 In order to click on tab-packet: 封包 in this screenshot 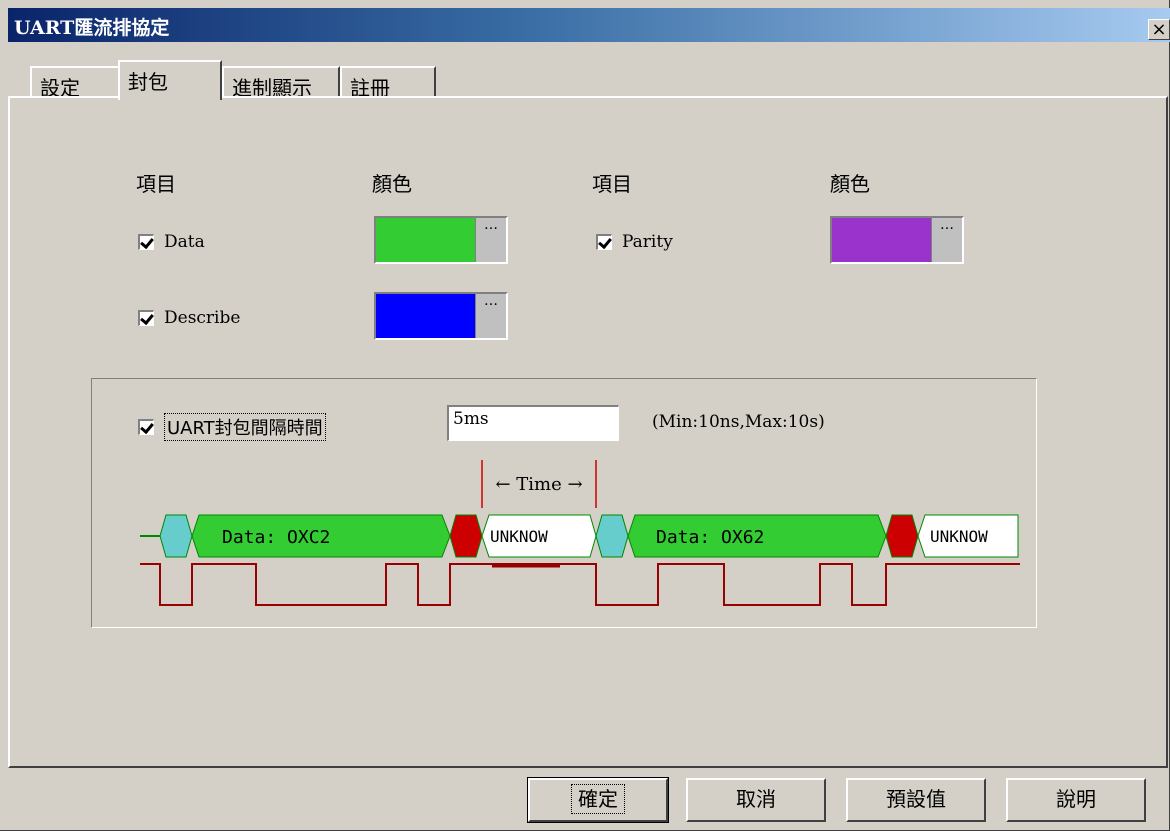, I will do `click(170, 80)`.